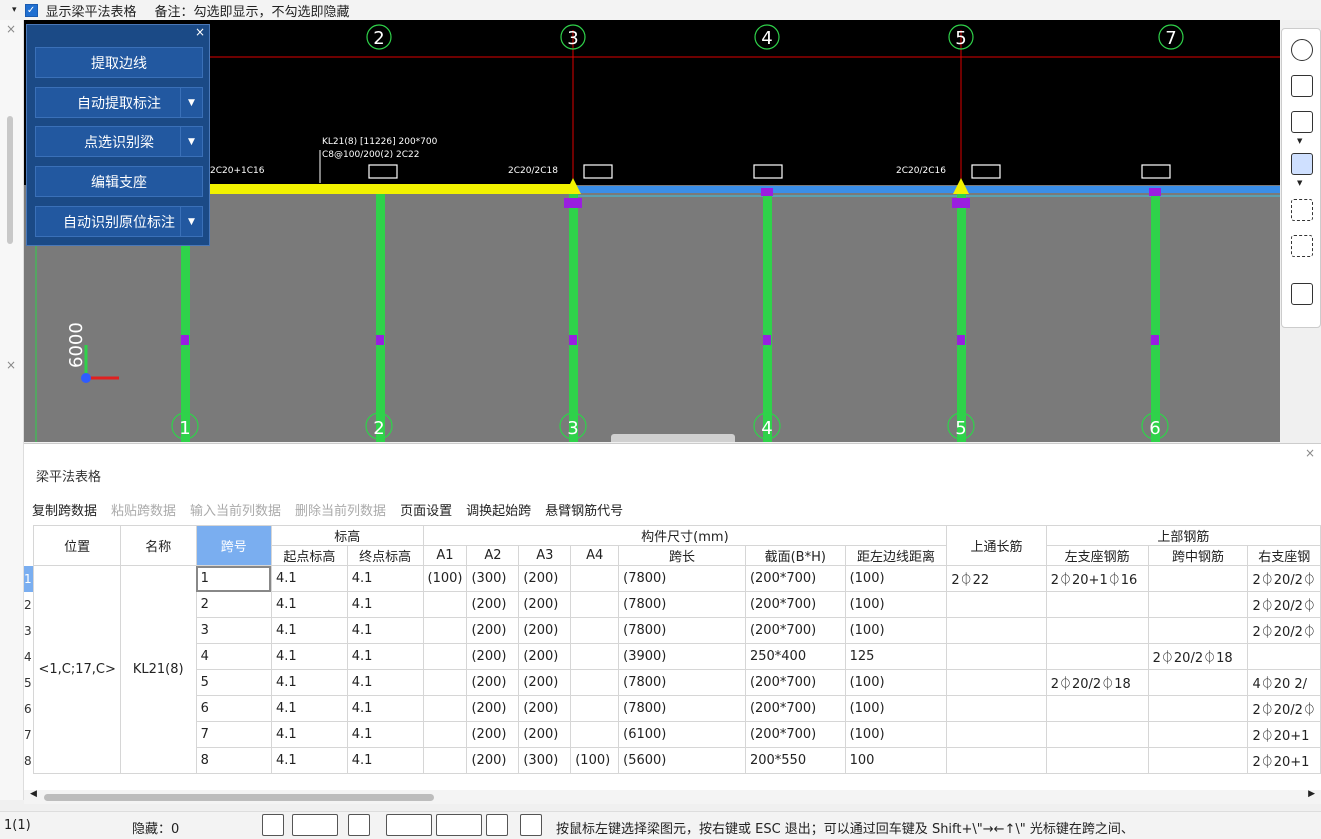 This screenshot has height=839, width=1321. I want to click on cell-mid-span: 2⏀20/2⏀18, so click(1198, 656).